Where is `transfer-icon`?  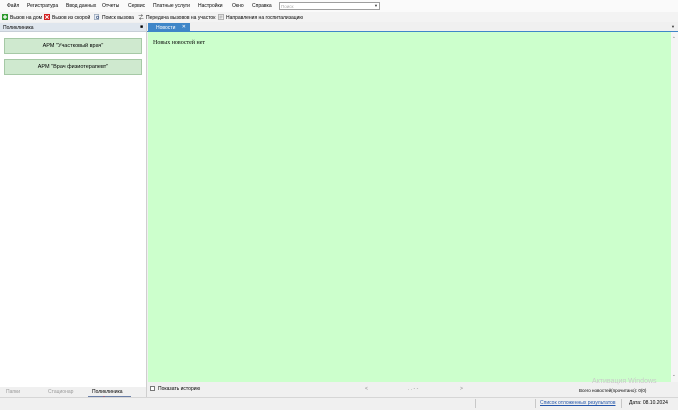
transfer-icon is located at coordinates (141, 17).